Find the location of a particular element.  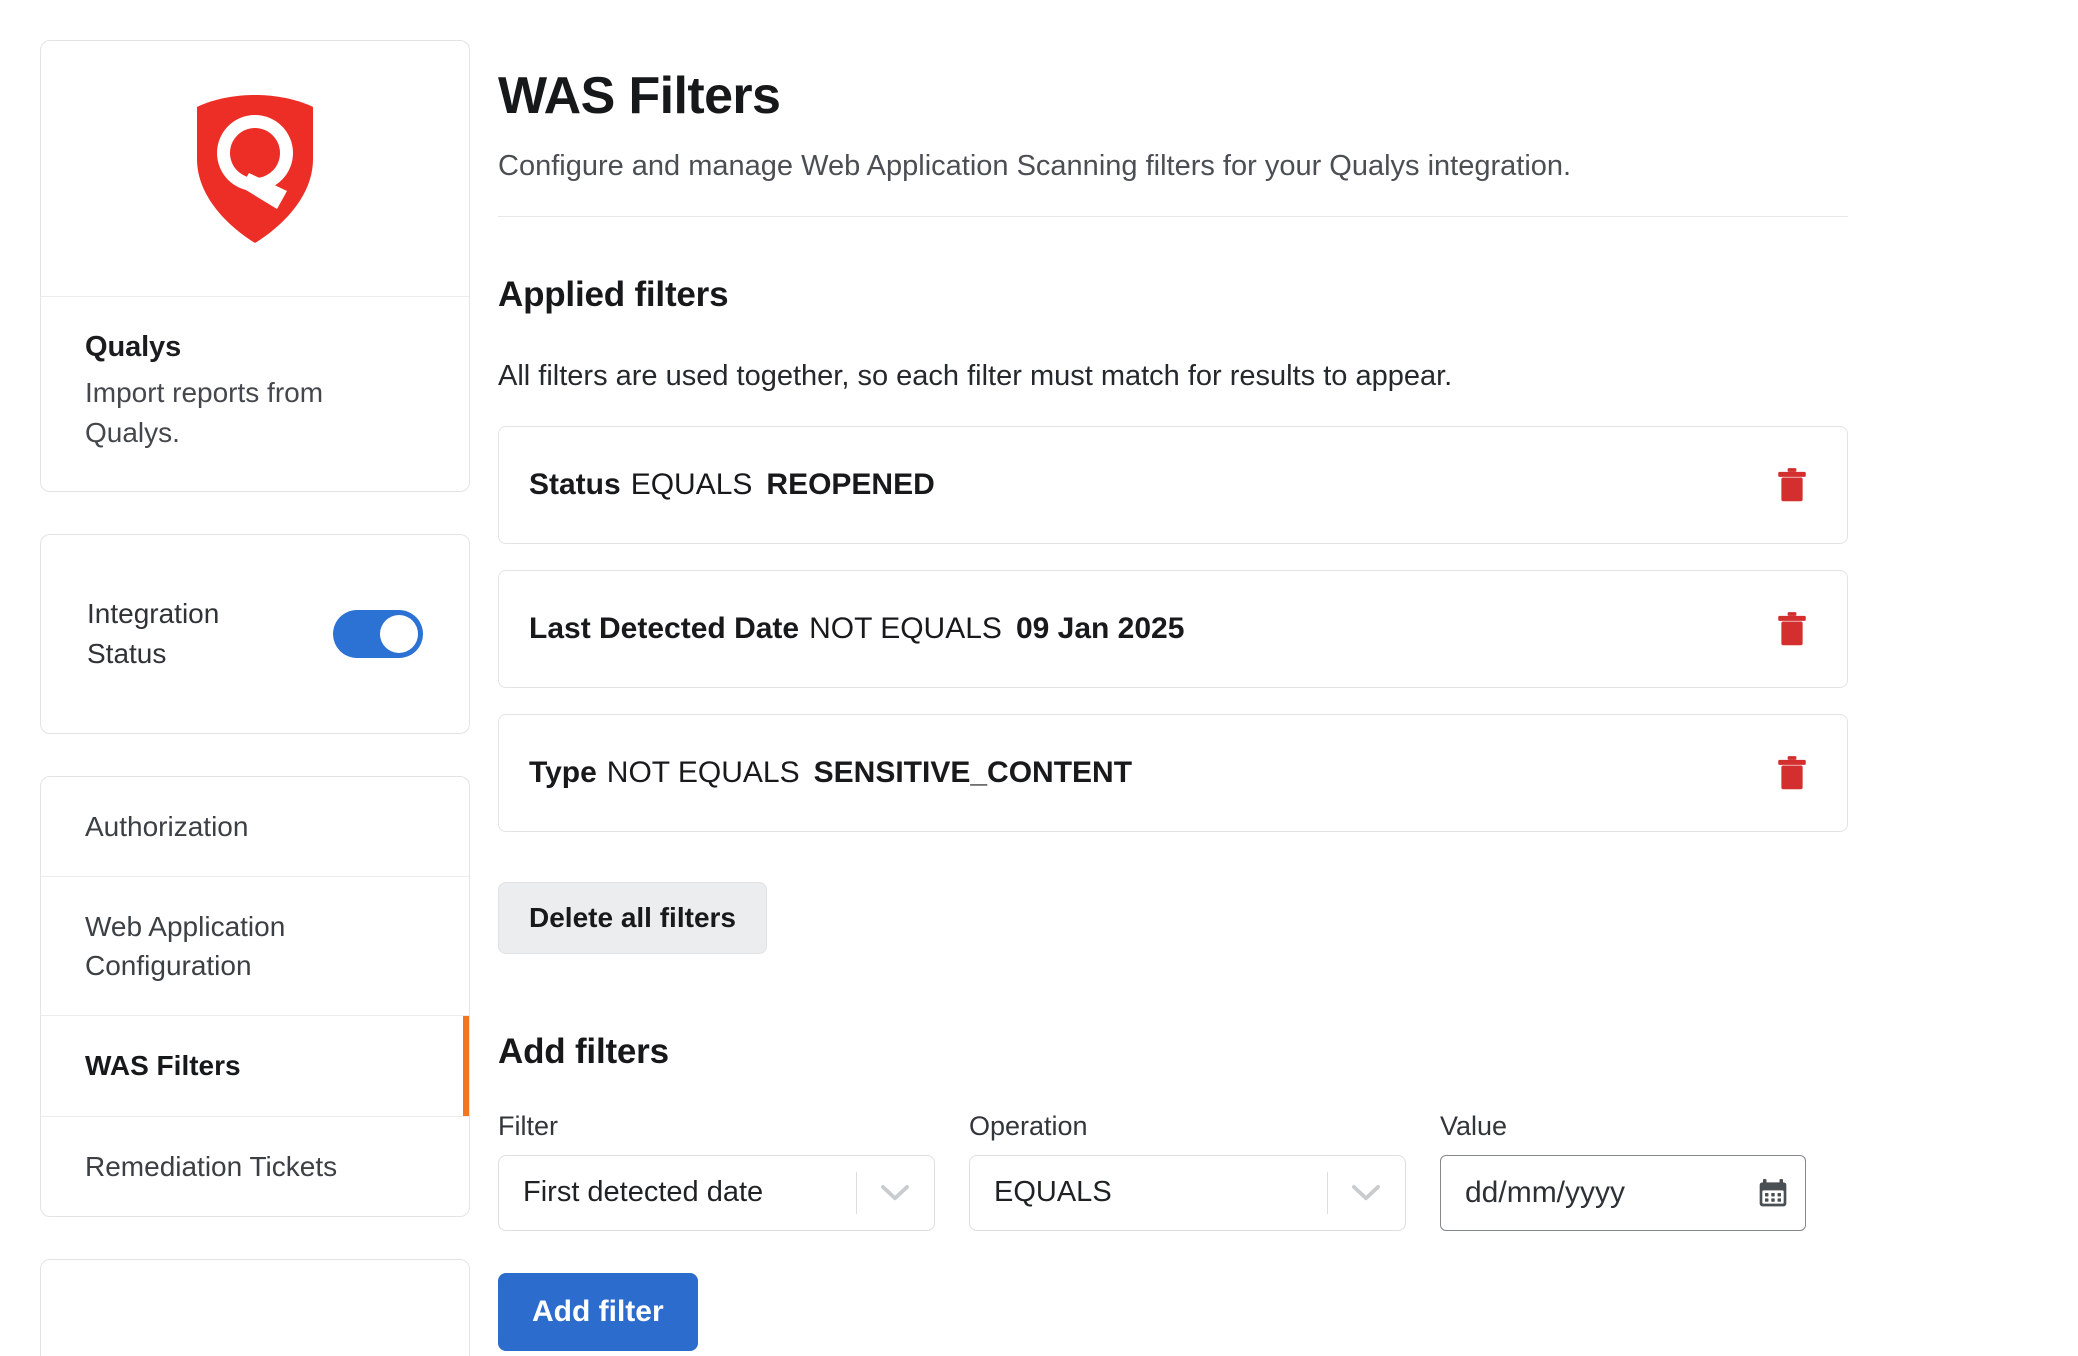

filter-select-label: Filter is located at coordinates (528, 1126).